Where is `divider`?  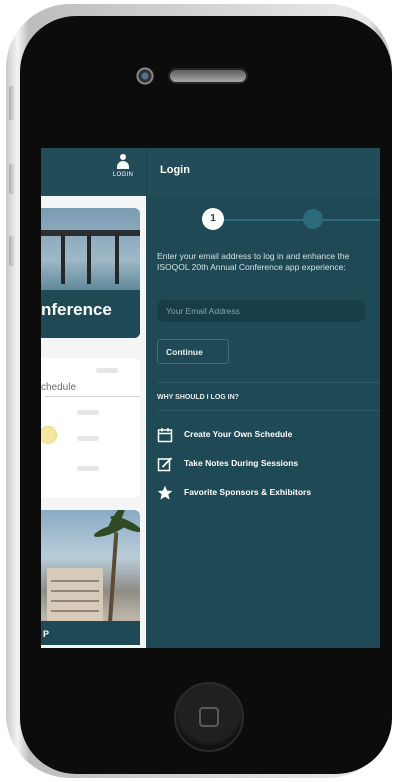
divider is located at coordinates (92, 396).